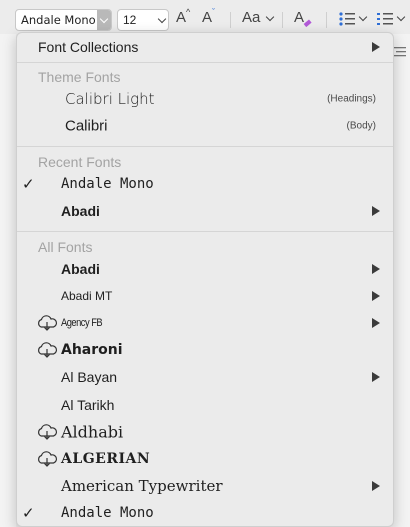  I want to click on theme-font-role: (Headings), so click(351, 98).